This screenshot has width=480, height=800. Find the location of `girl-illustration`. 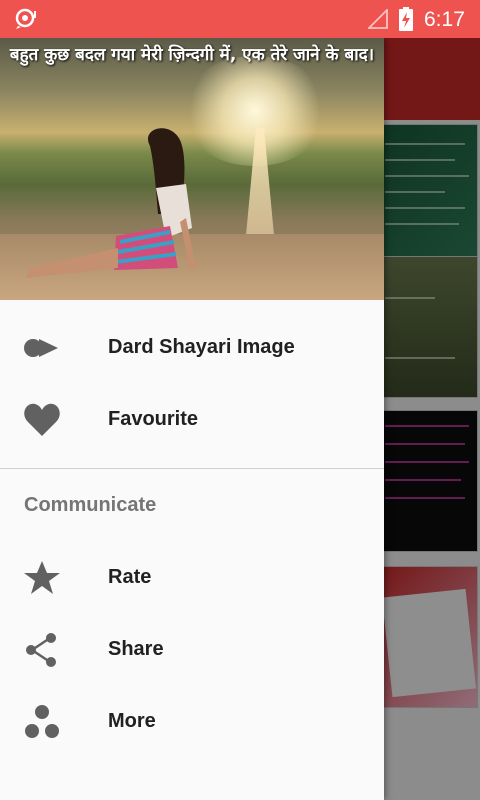

girl-illustration is located at coordinates (111, 203).